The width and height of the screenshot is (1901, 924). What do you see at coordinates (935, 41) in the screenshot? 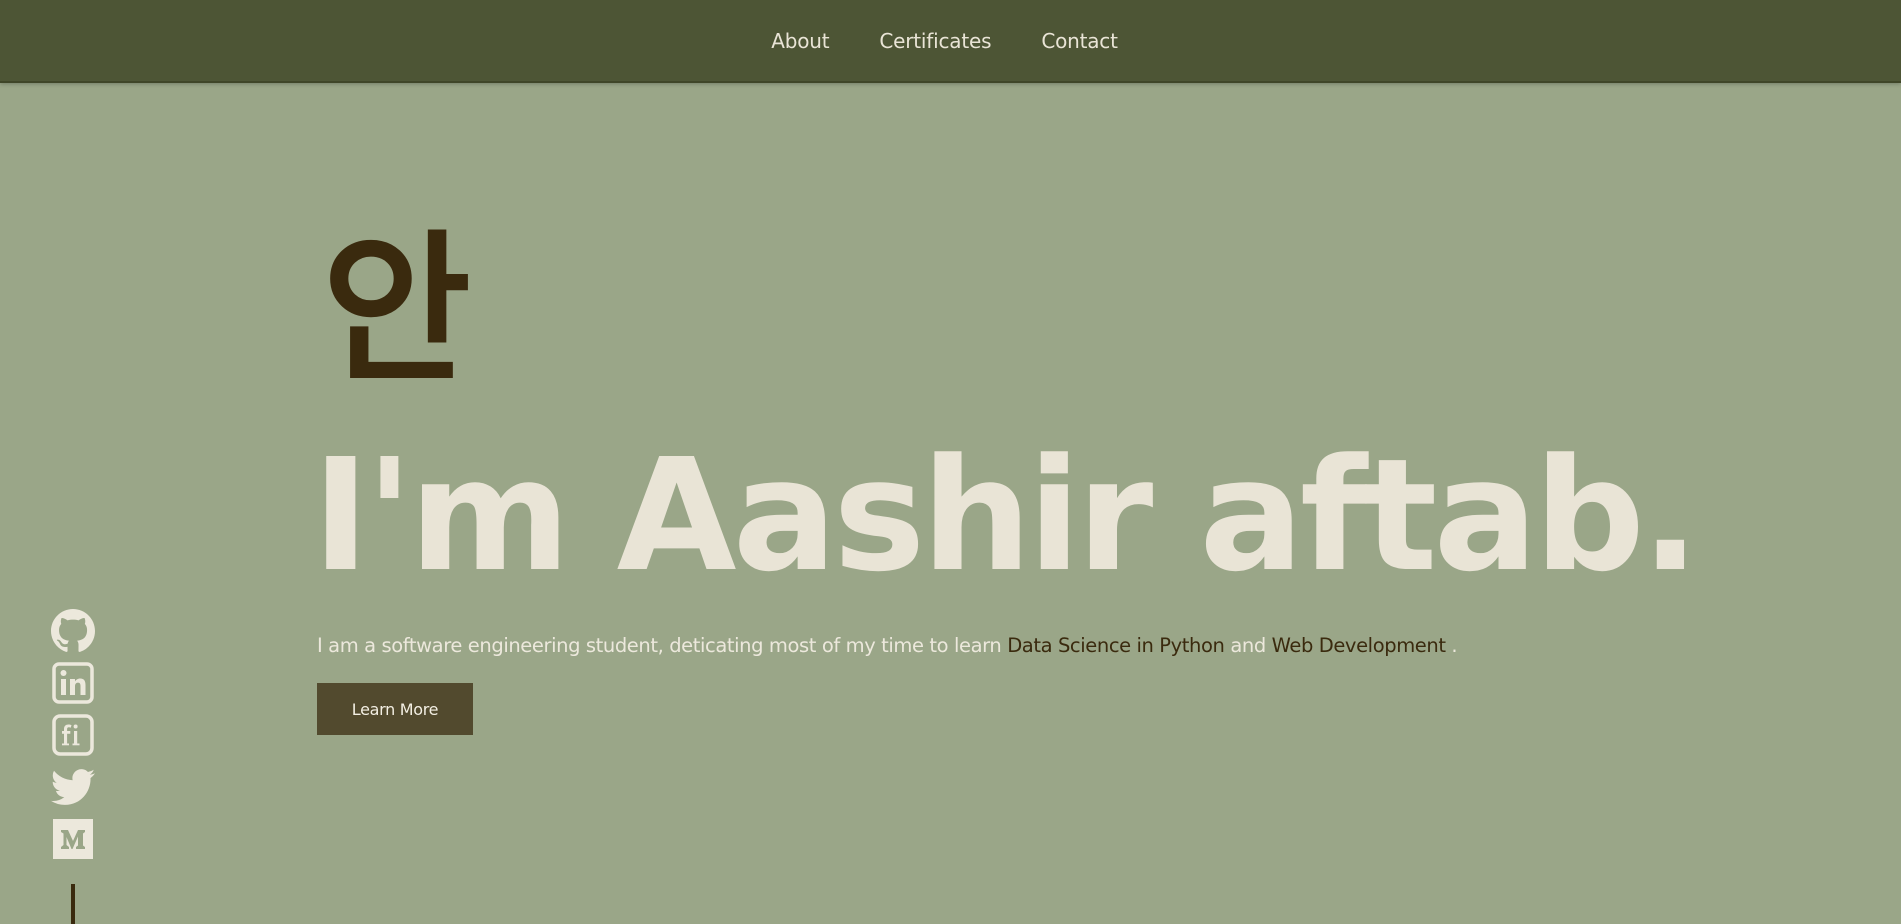
I see `nav-link-certificates: Certificates` at bounding box center [935, 41].